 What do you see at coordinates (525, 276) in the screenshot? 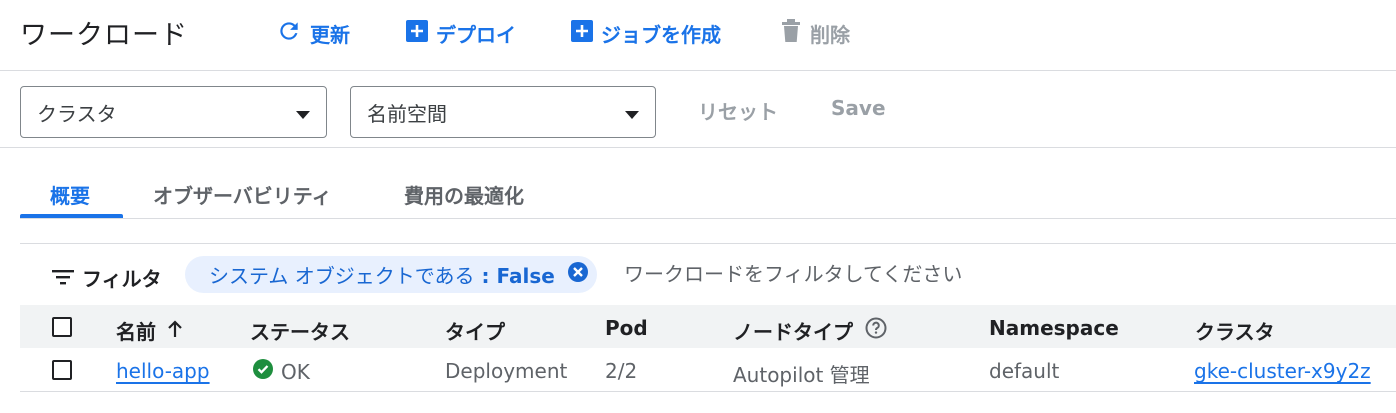
I see `filter-chip-value: False` at bounding box center [525, 276].